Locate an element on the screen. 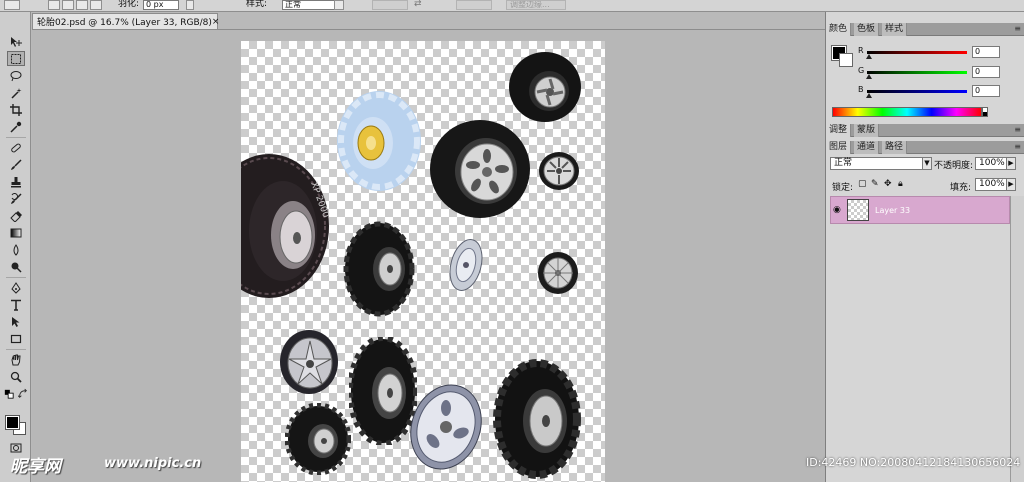 This screenshot has width=1024, height=482. opacity-label: 不透明度: is located at coordinates (954, 166).